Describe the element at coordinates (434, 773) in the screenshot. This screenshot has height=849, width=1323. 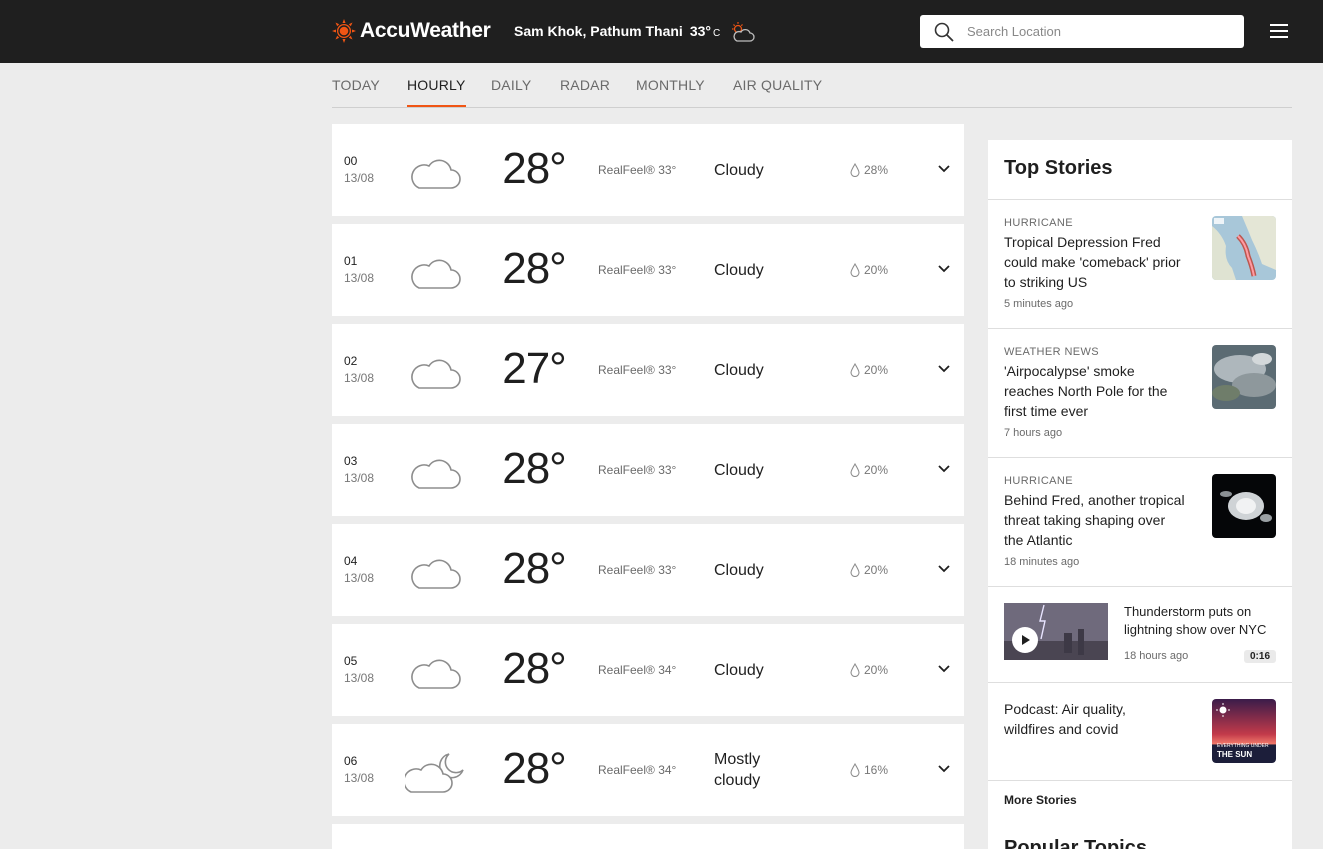
I see `moon-cloud-icon` at that location.